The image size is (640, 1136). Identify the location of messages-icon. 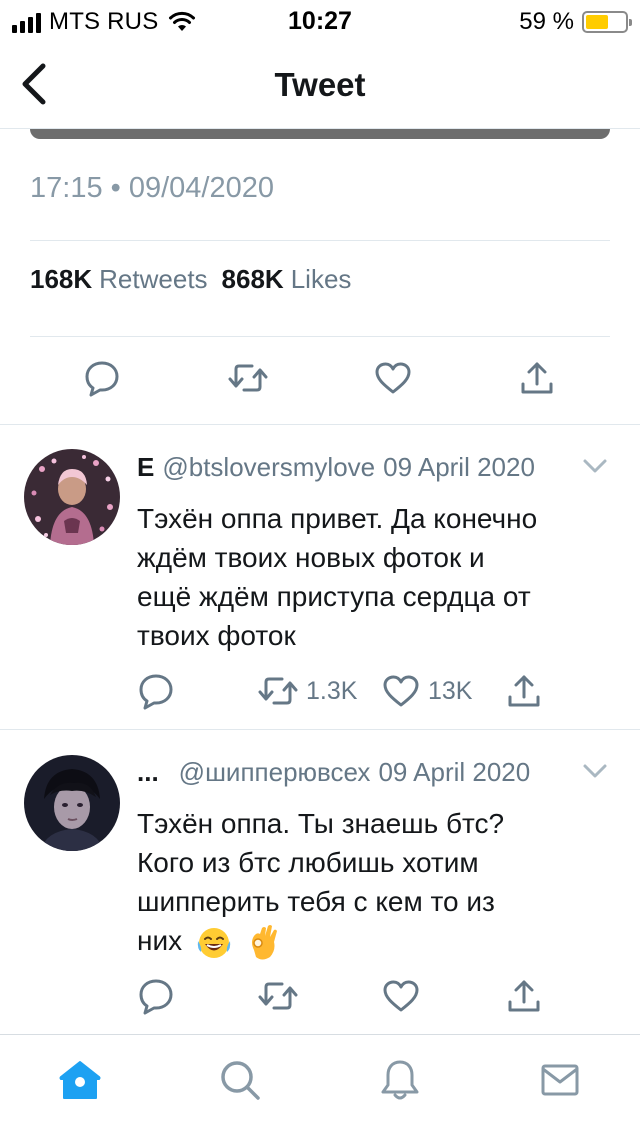
(560, 1080).